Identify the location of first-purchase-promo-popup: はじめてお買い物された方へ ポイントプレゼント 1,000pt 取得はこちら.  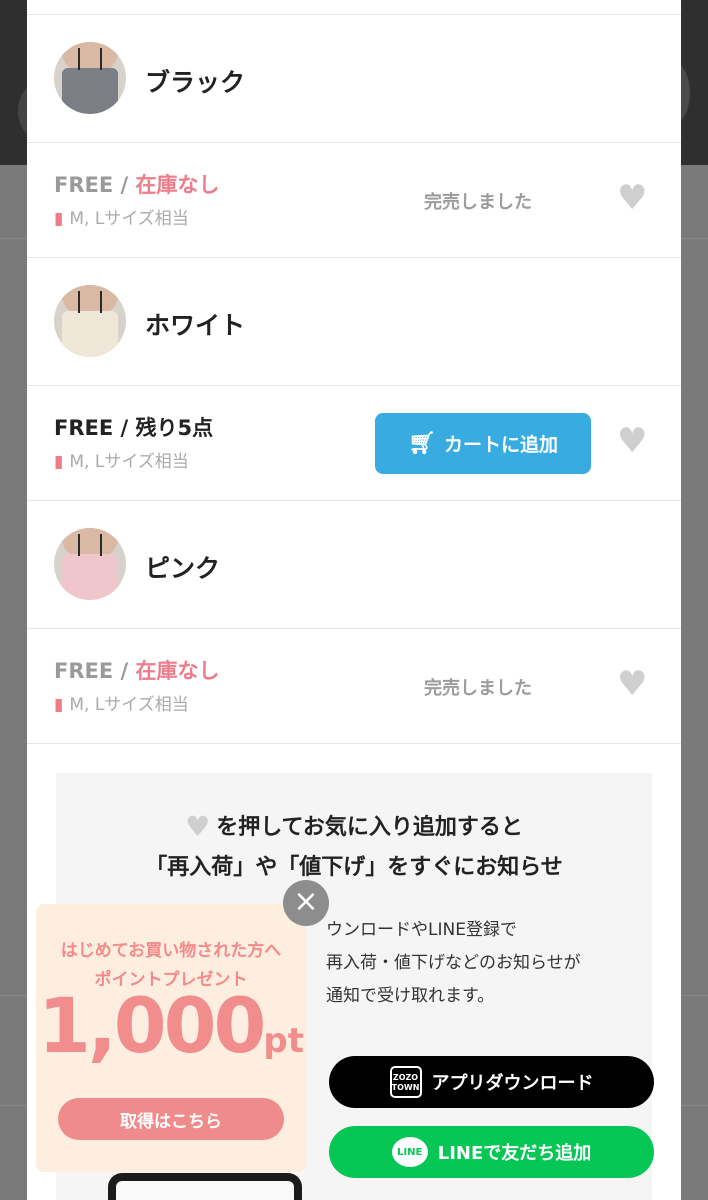
(171, 1038).